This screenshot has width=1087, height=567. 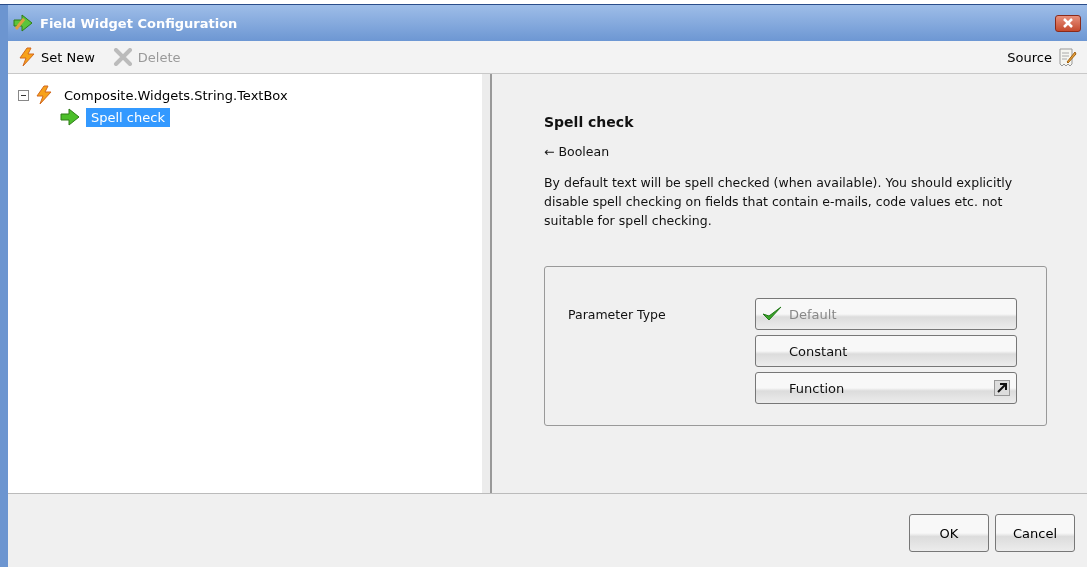 What do you see at coordinates (122, 57) in the screenshot?
I see `delete-icon` at bounding box center [122, 57].